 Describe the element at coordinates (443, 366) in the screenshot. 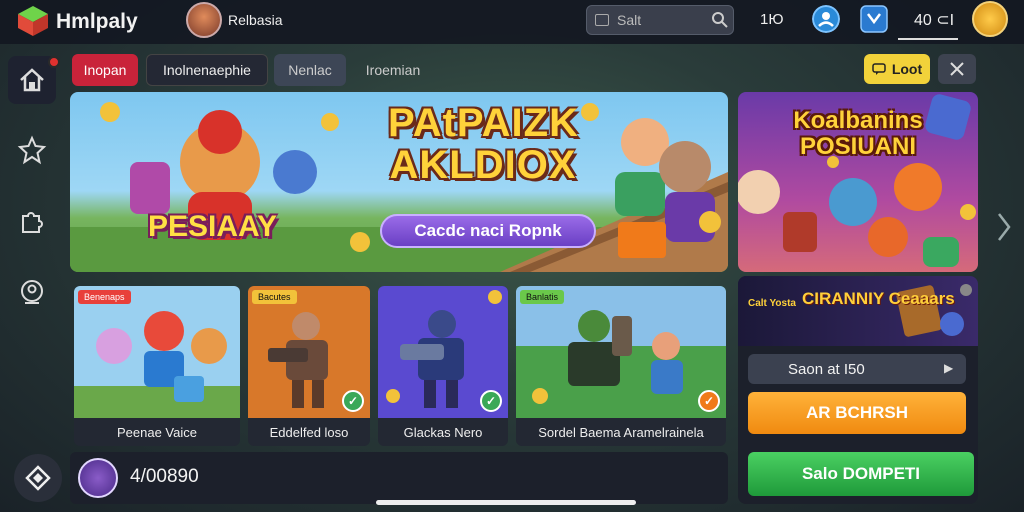

I see `game-card: ✓ Glackas Nero` at that location.